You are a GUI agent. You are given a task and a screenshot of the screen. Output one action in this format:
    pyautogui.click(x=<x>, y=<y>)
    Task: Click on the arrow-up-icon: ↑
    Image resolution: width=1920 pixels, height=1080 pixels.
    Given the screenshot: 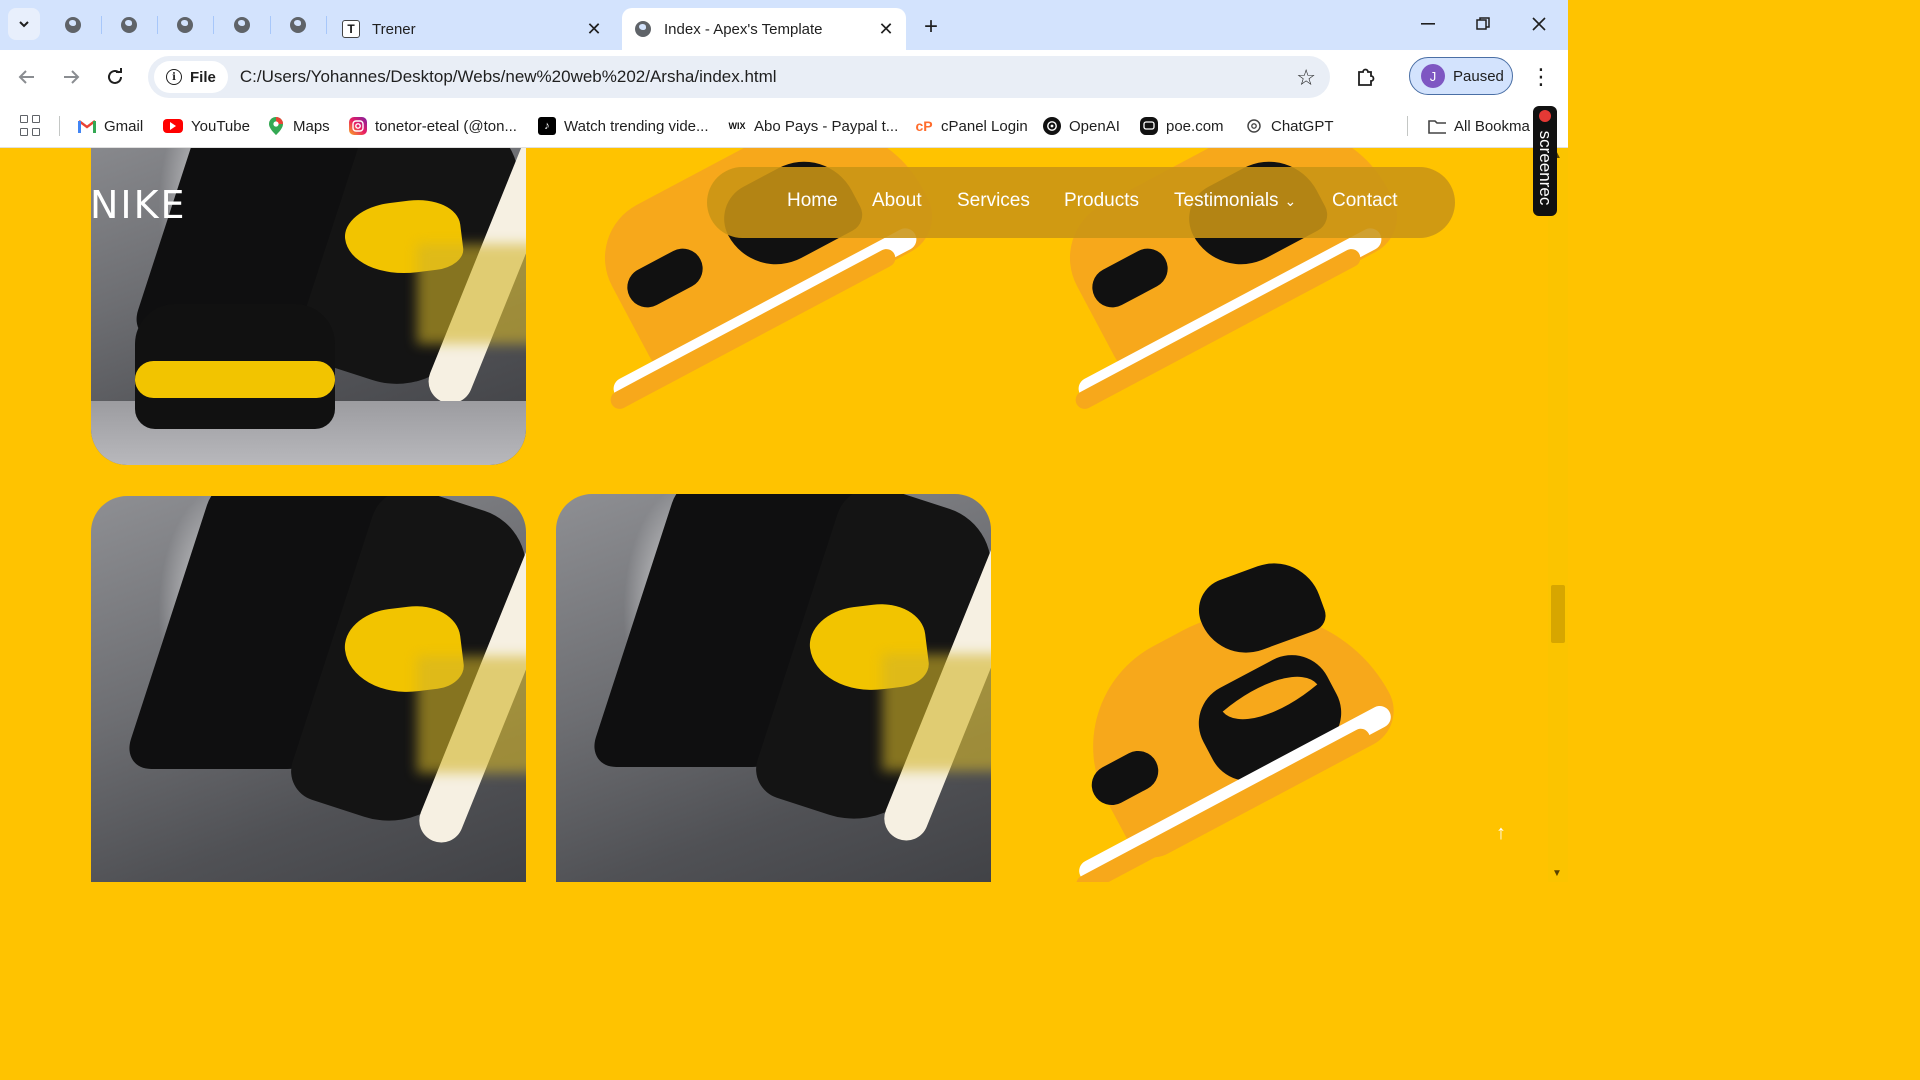 What is the action you would take?
    pyautogui.click(x=1501, y=833)
    